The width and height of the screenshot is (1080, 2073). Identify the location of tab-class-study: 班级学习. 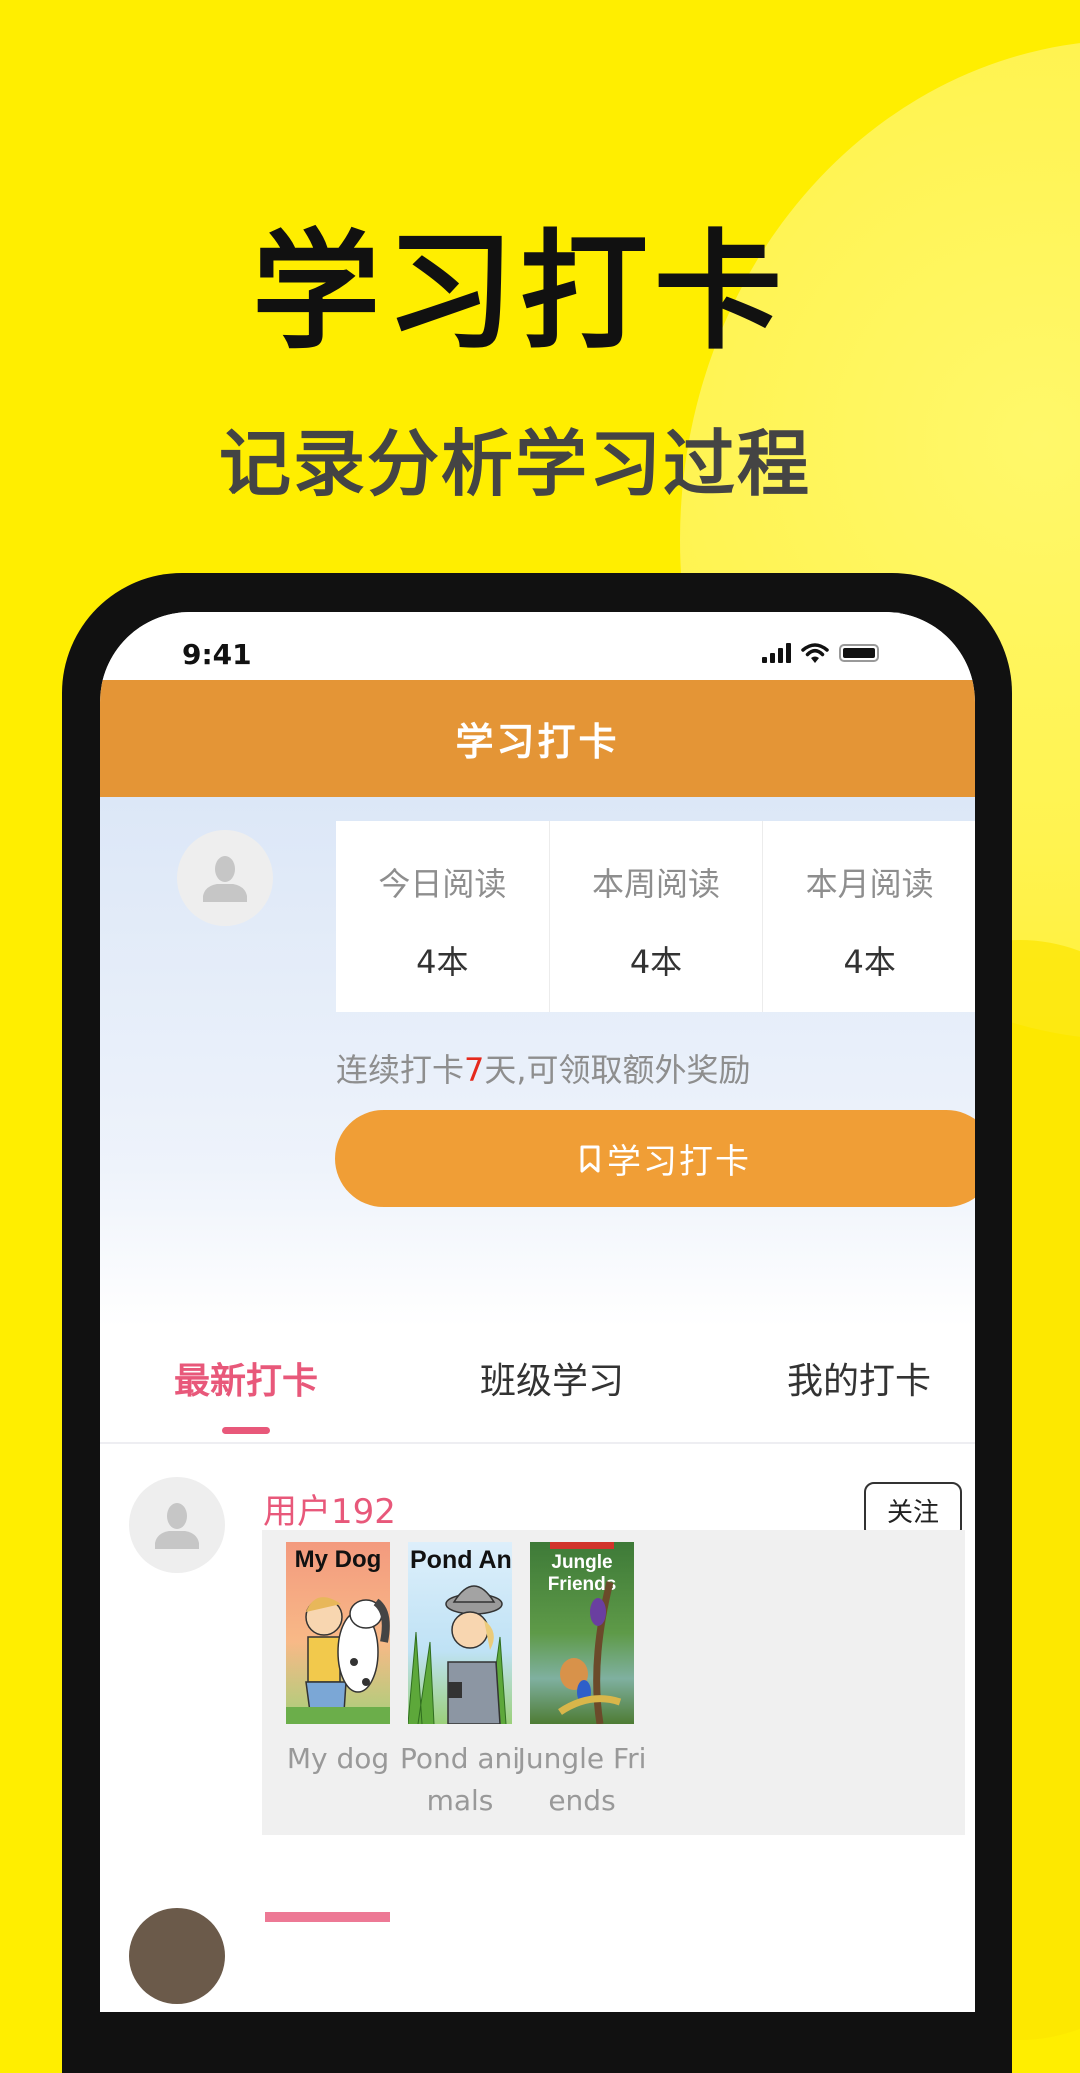
(552, 1378).